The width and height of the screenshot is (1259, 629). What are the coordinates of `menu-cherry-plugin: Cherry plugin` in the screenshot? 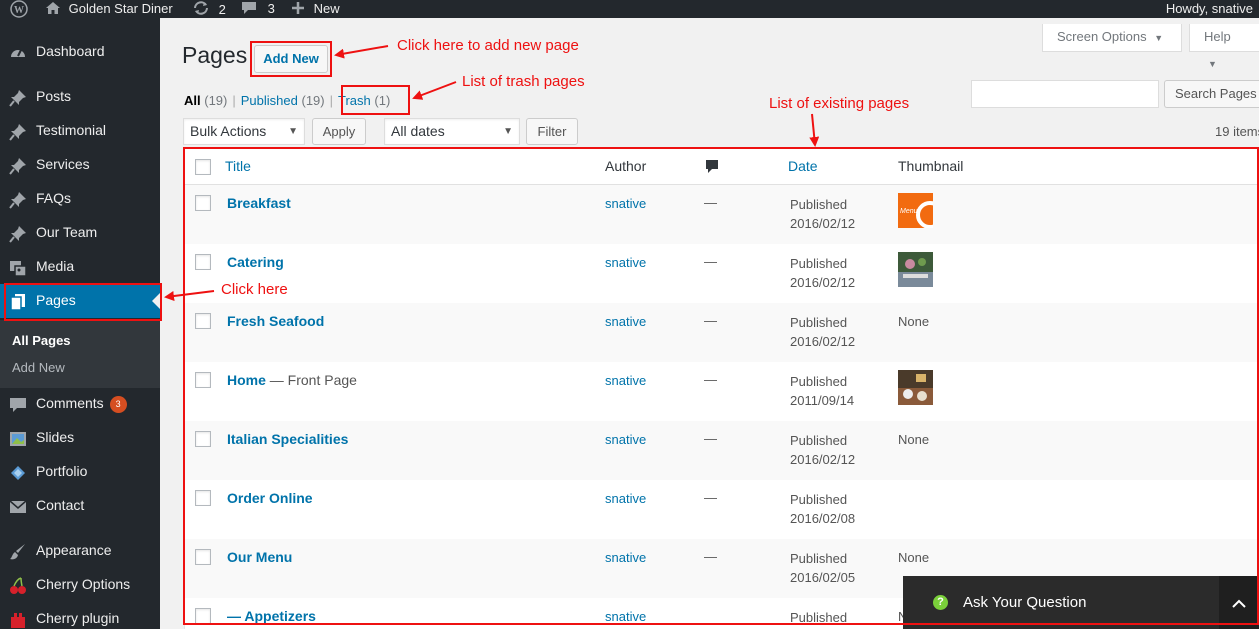 It's located at (80, 615).